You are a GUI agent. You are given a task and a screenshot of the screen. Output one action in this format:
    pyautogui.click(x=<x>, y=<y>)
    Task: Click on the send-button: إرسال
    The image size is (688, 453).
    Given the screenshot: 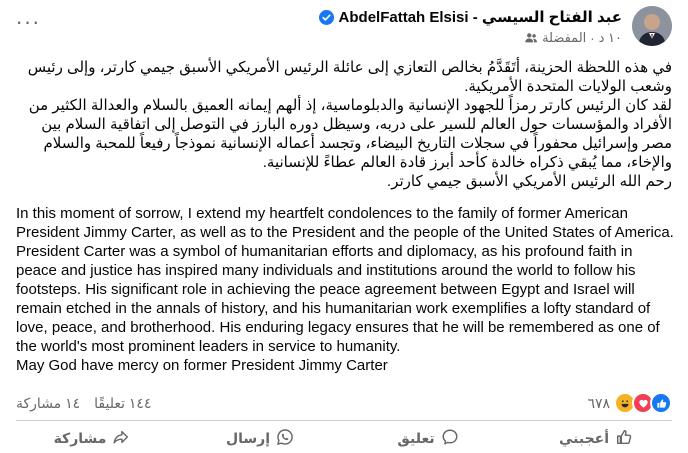 What is the action you would take?
    pyautogui.click(x=260, y=438)
    